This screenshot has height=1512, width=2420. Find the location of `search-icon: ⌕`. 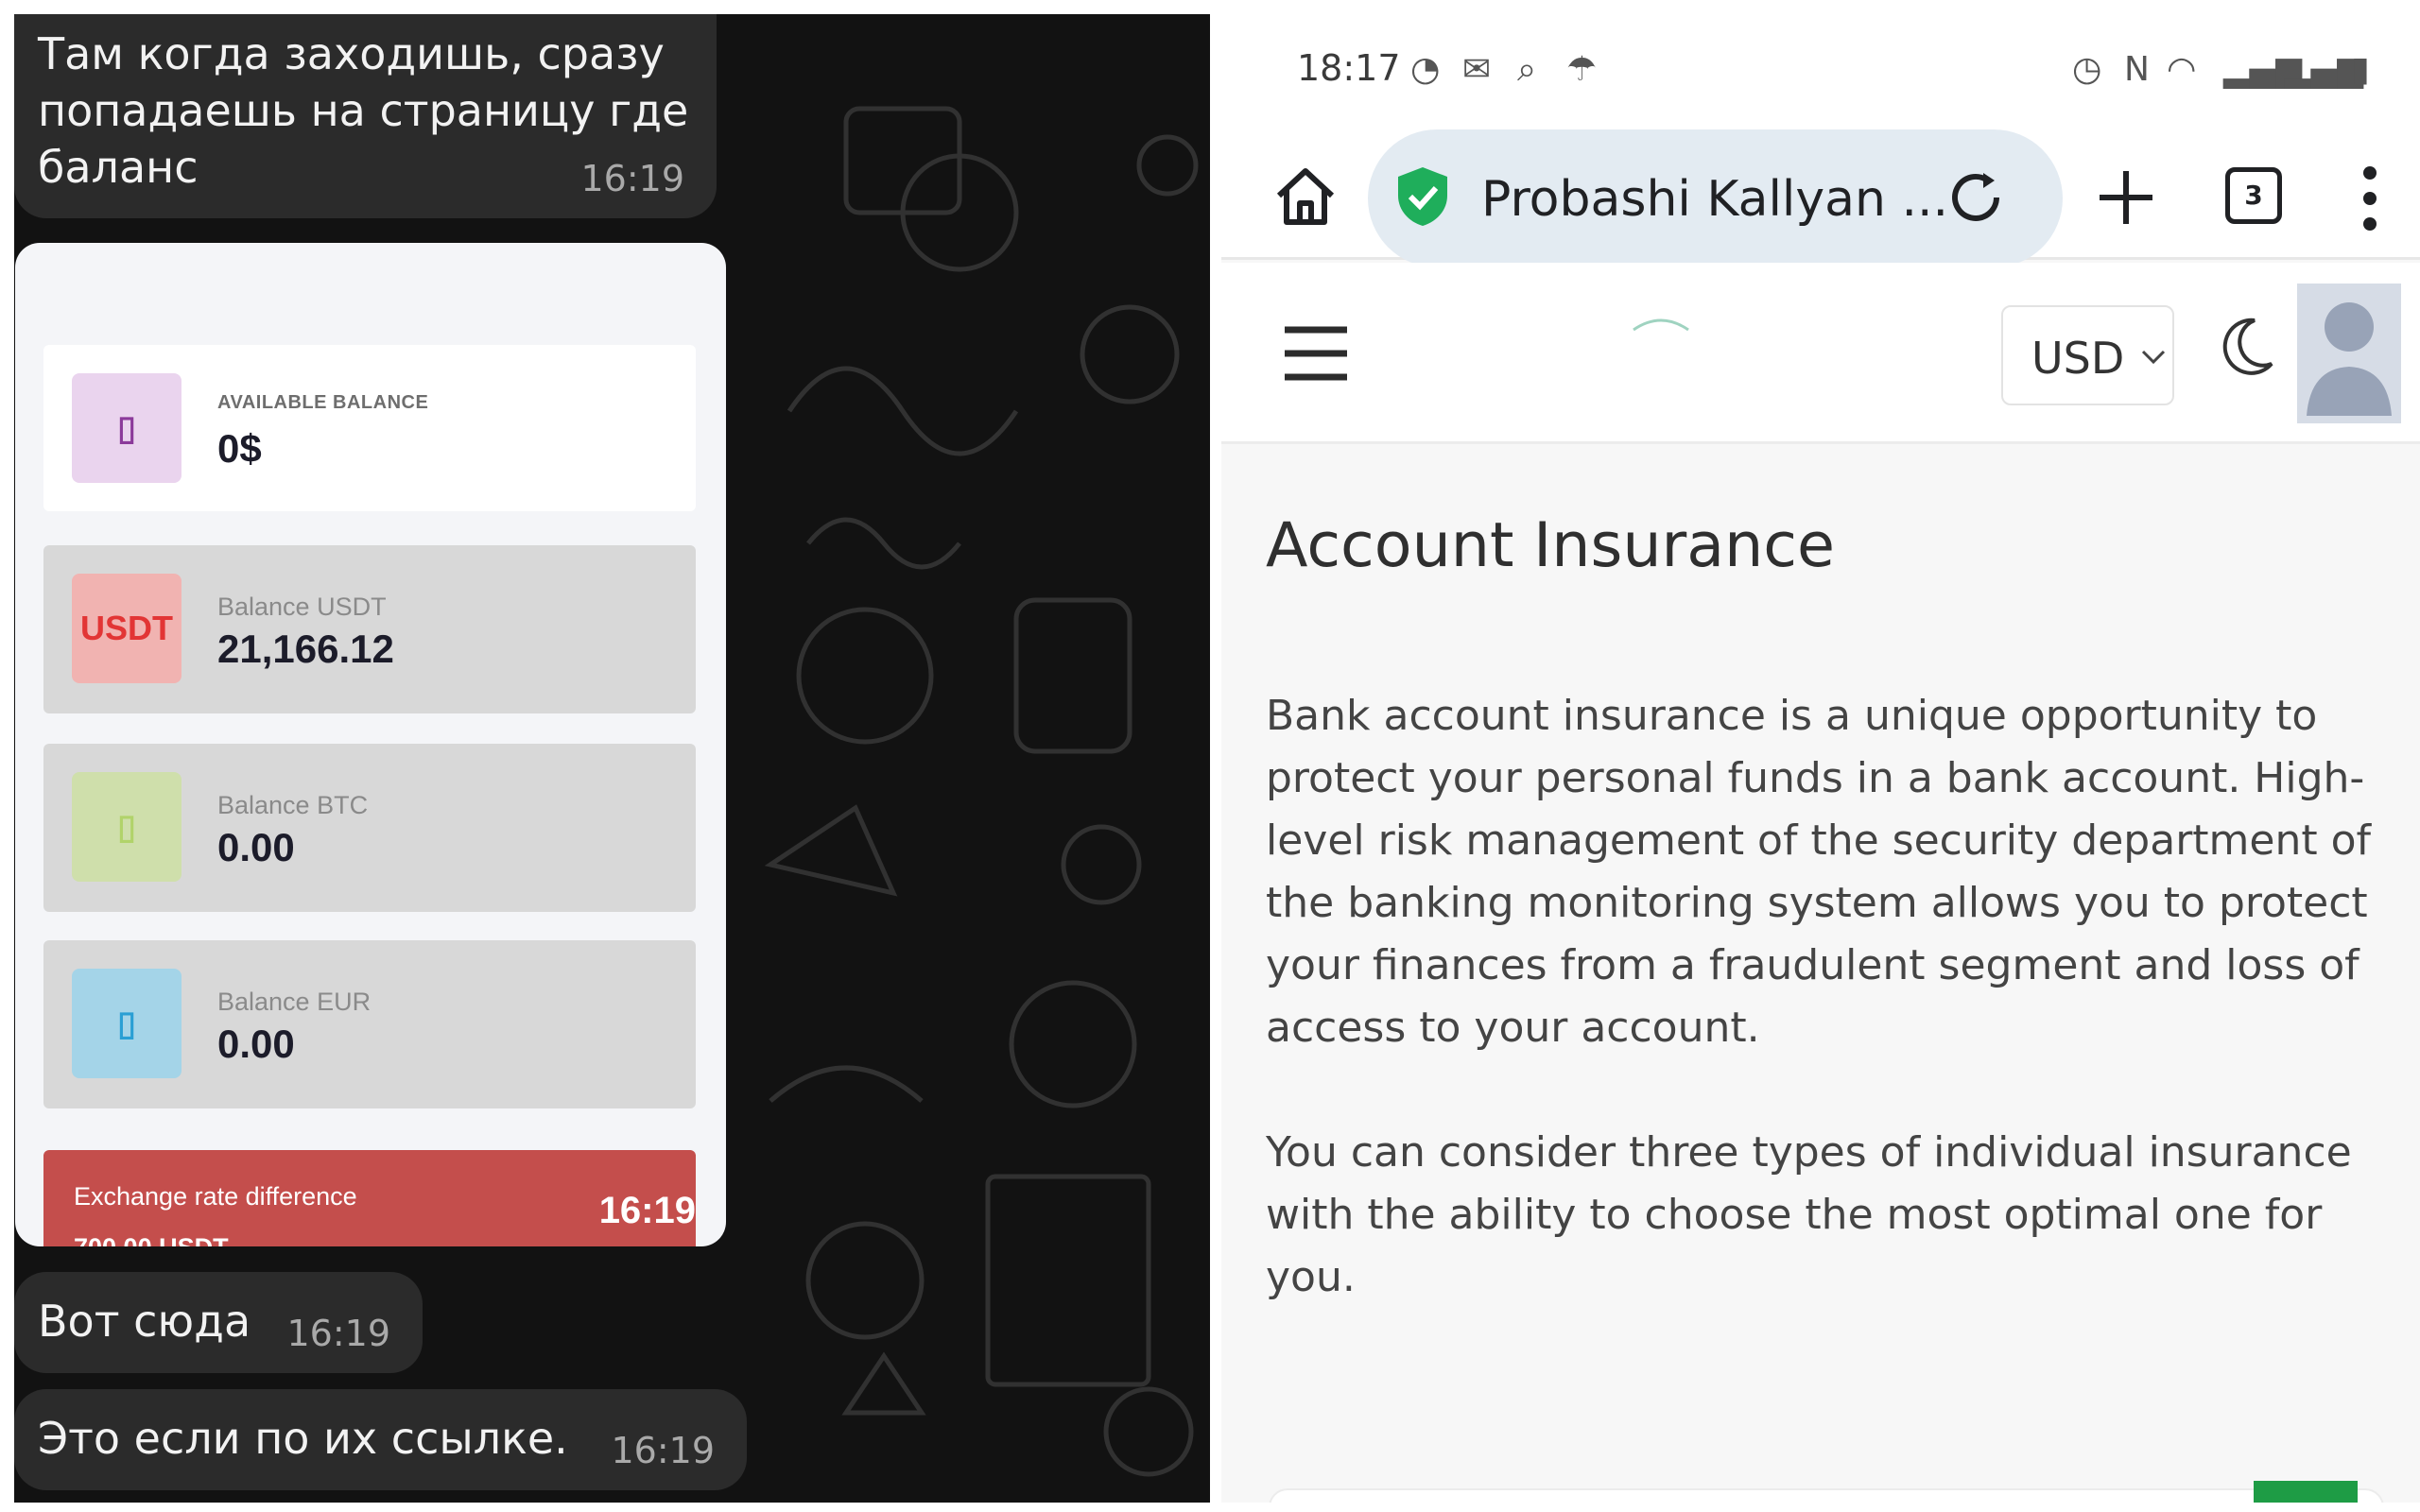

search-icon: ⌕ is located at coordinates (1527, 69).